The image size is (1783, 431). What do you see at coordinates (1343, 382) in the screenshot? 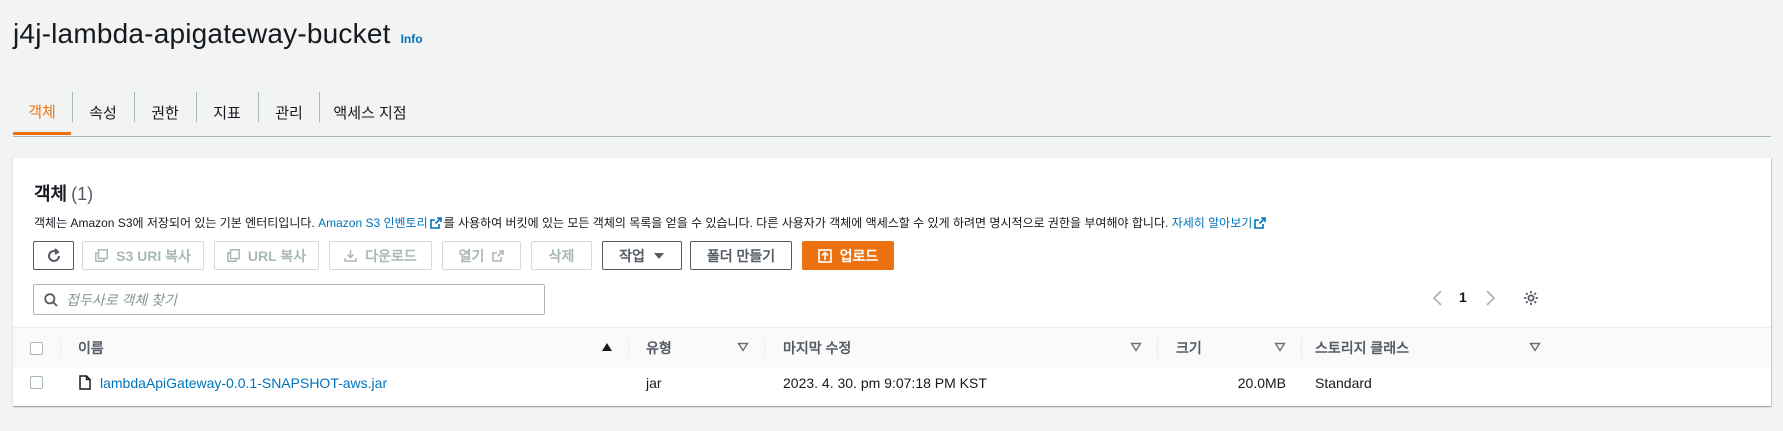
I see `storage-class-cell: Standard` at bounding box center [1343, 382].